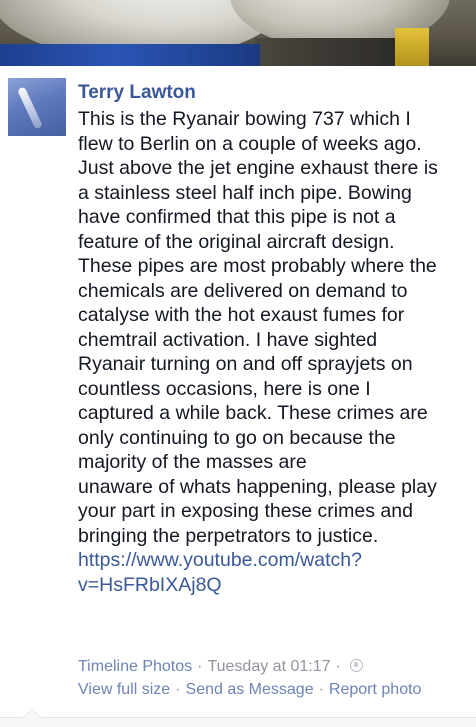 The height and width of the screenshot is (727, 476). I want to click on avatar, so click(37, 107).